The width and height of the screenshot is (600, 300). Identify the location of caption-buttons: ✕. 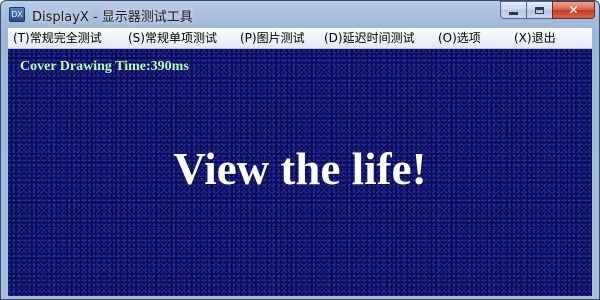
(547, 10).